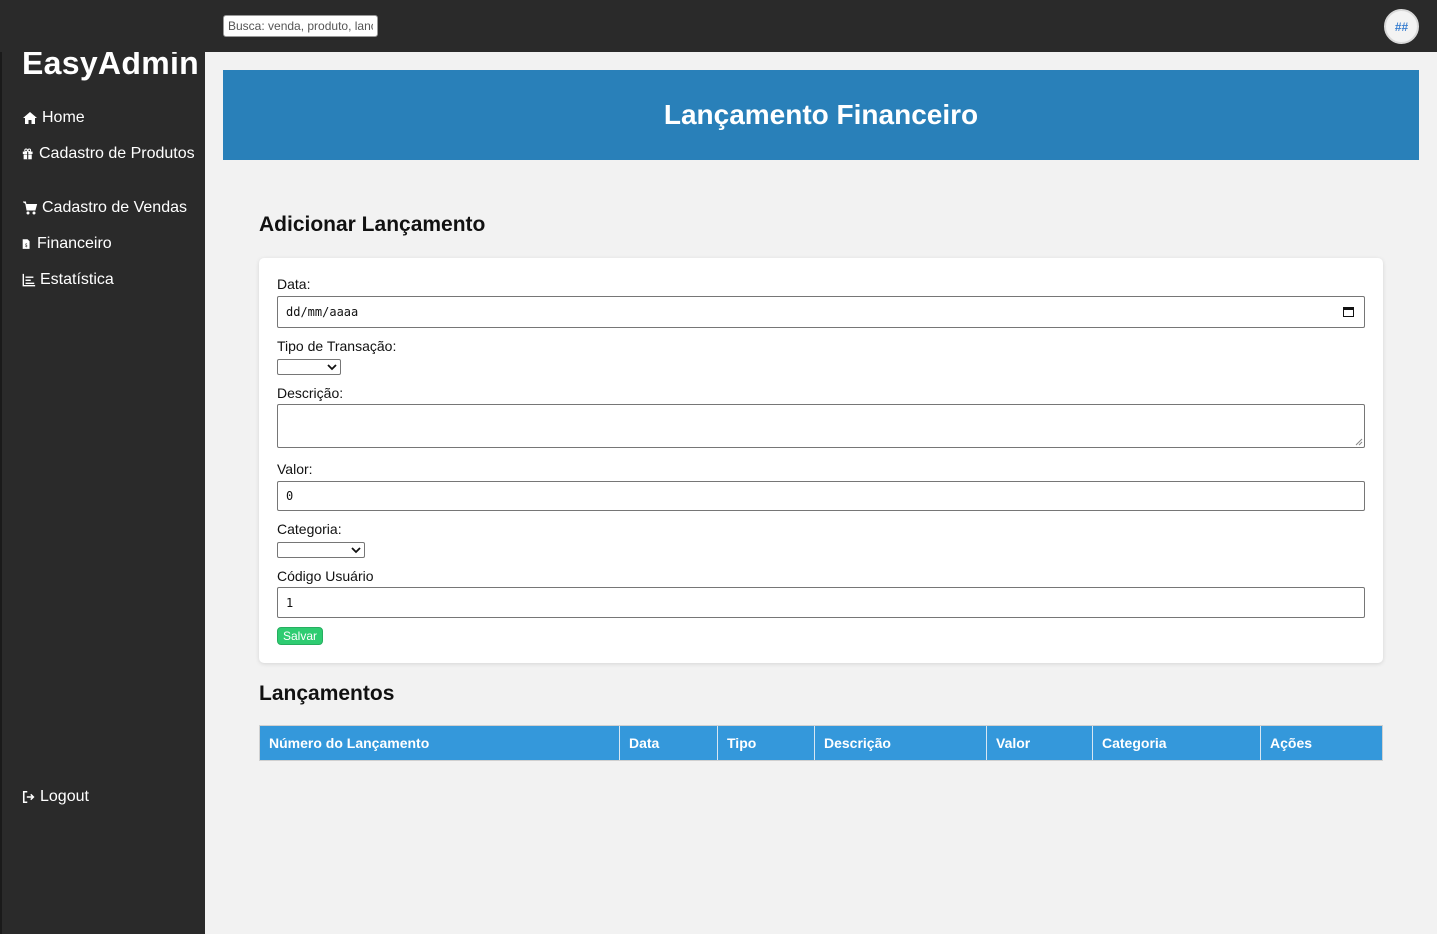  I want to click on valor-input: 0, so click(821, 496).